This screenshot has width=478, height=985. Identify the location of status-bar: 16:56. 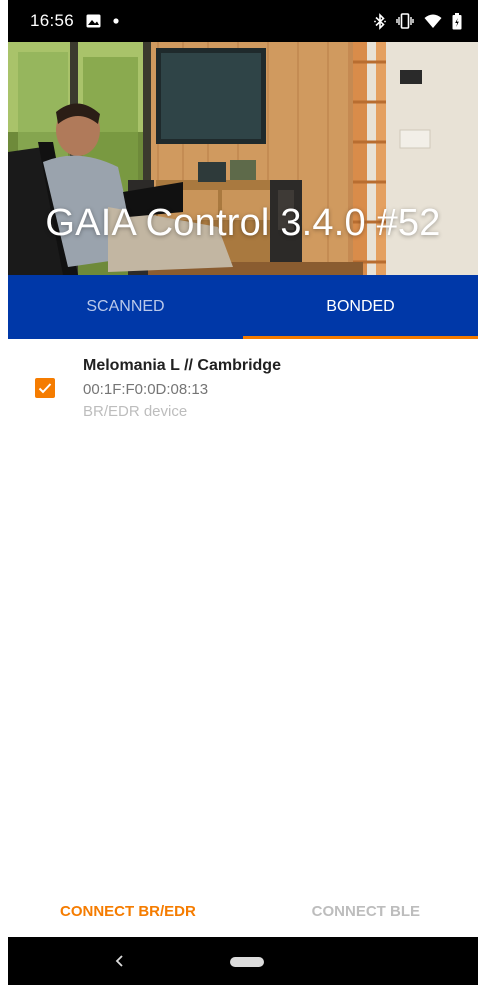
(243, 21).